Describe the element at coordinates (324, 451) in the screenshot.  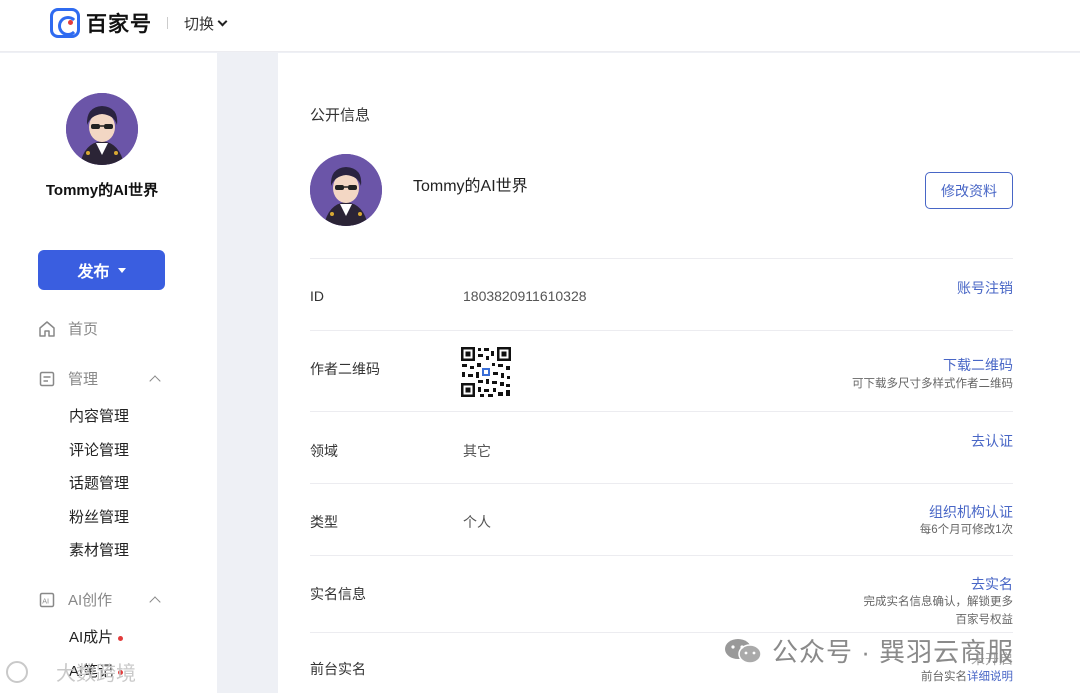
I see `row-label: 领域` at that location.